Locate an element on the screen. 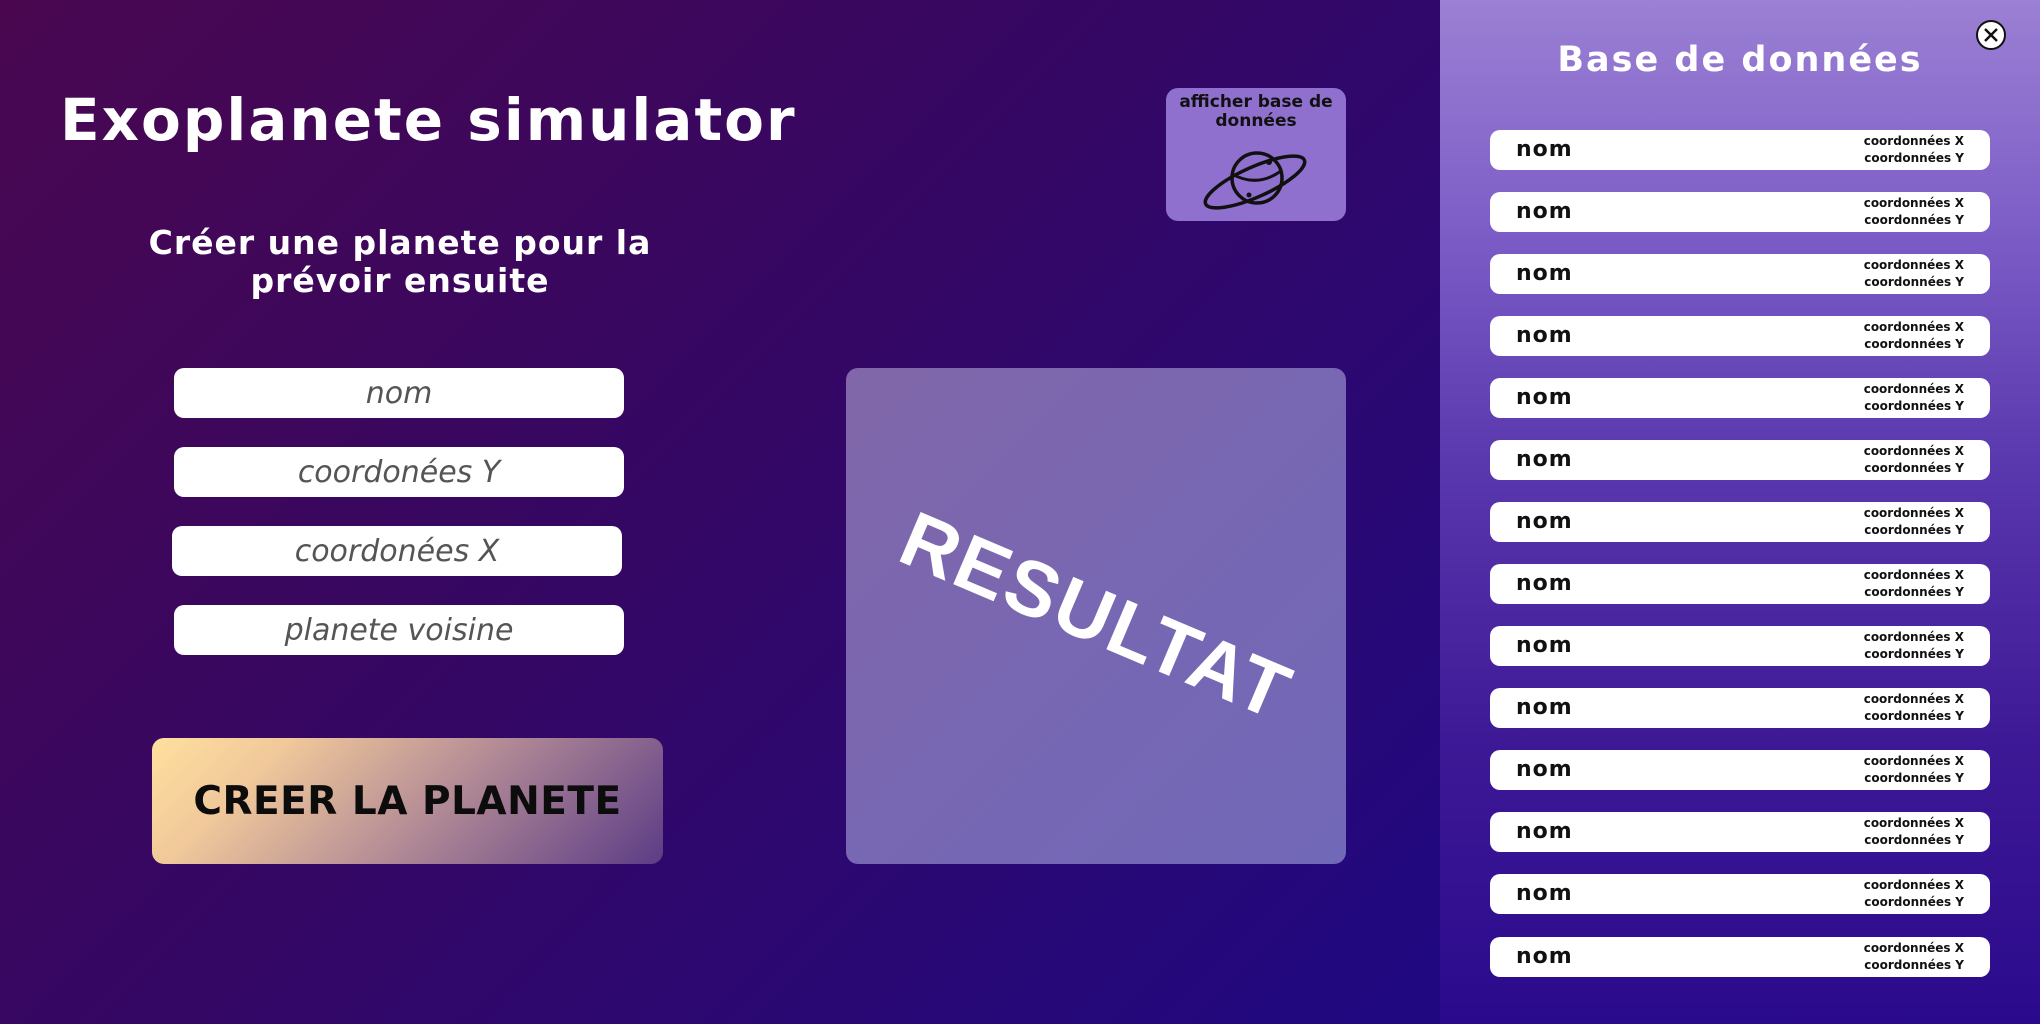 This screenshot has width=2040, height=1024. show-database-label: afficher base de données is located at coordinates (1256, 111).